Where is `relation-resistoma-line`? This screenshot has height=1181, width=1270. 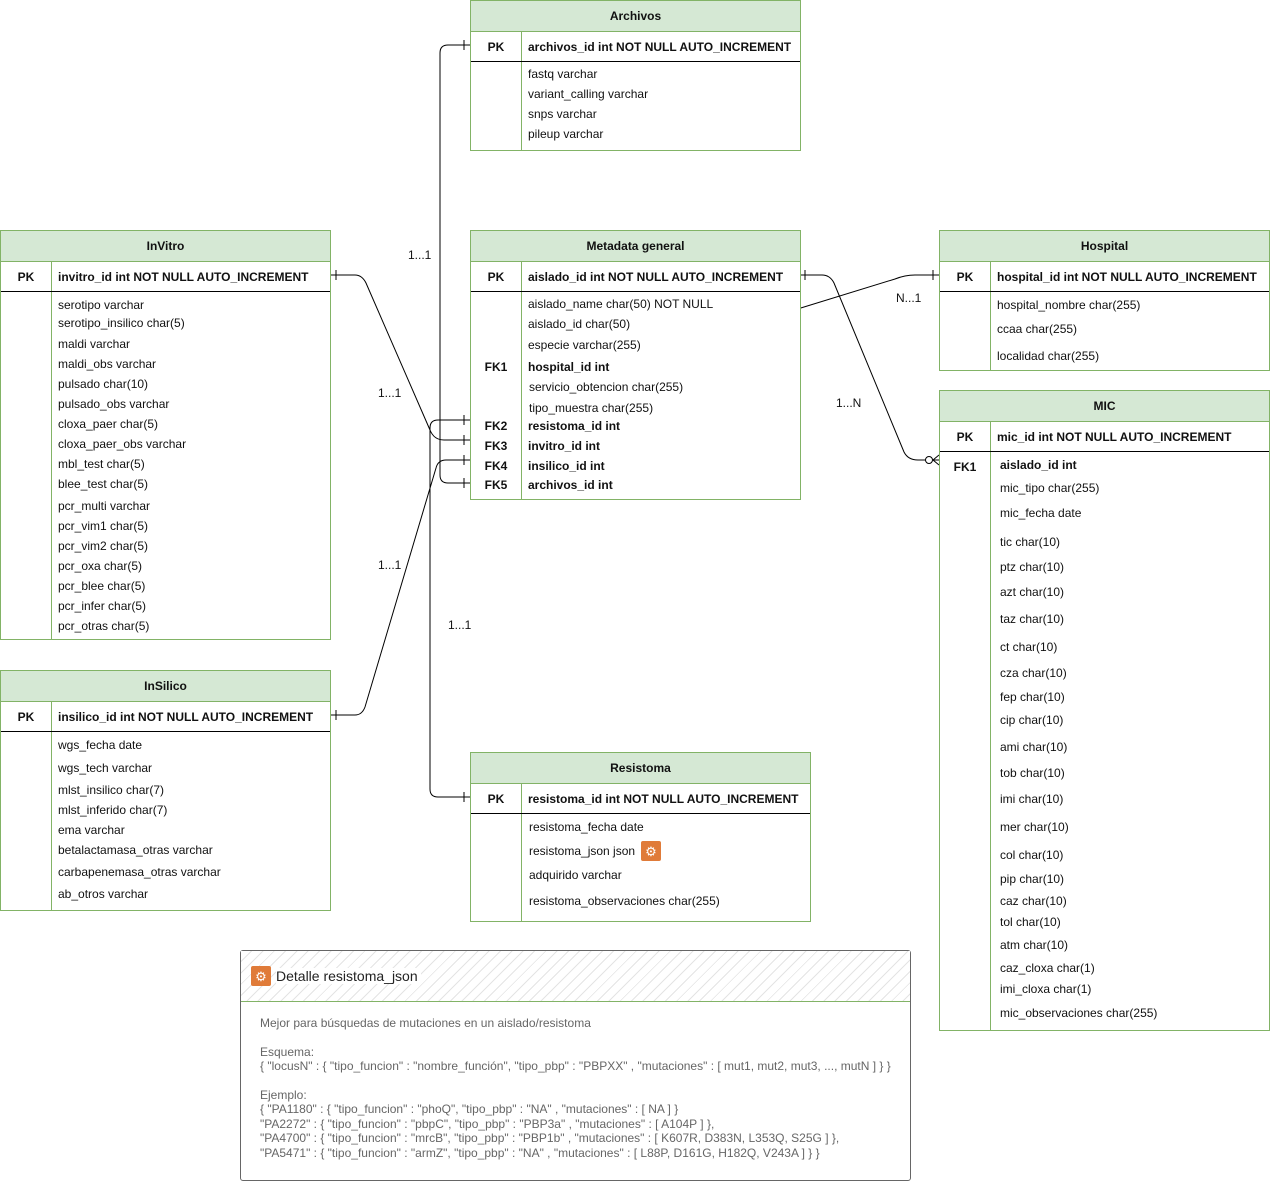
relation-resistoma-line is located at coordinates (449, 608).